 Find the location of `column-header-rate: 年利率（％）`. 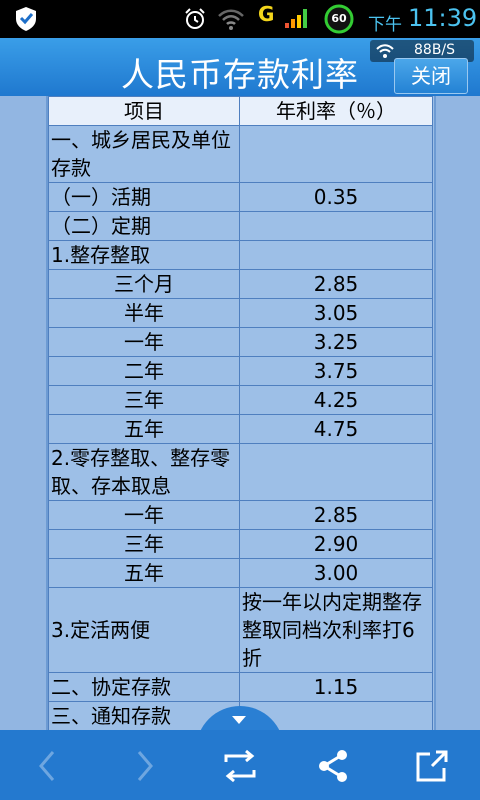

column-header-rate: 年利率（％） is located at coordinates (336, 111).